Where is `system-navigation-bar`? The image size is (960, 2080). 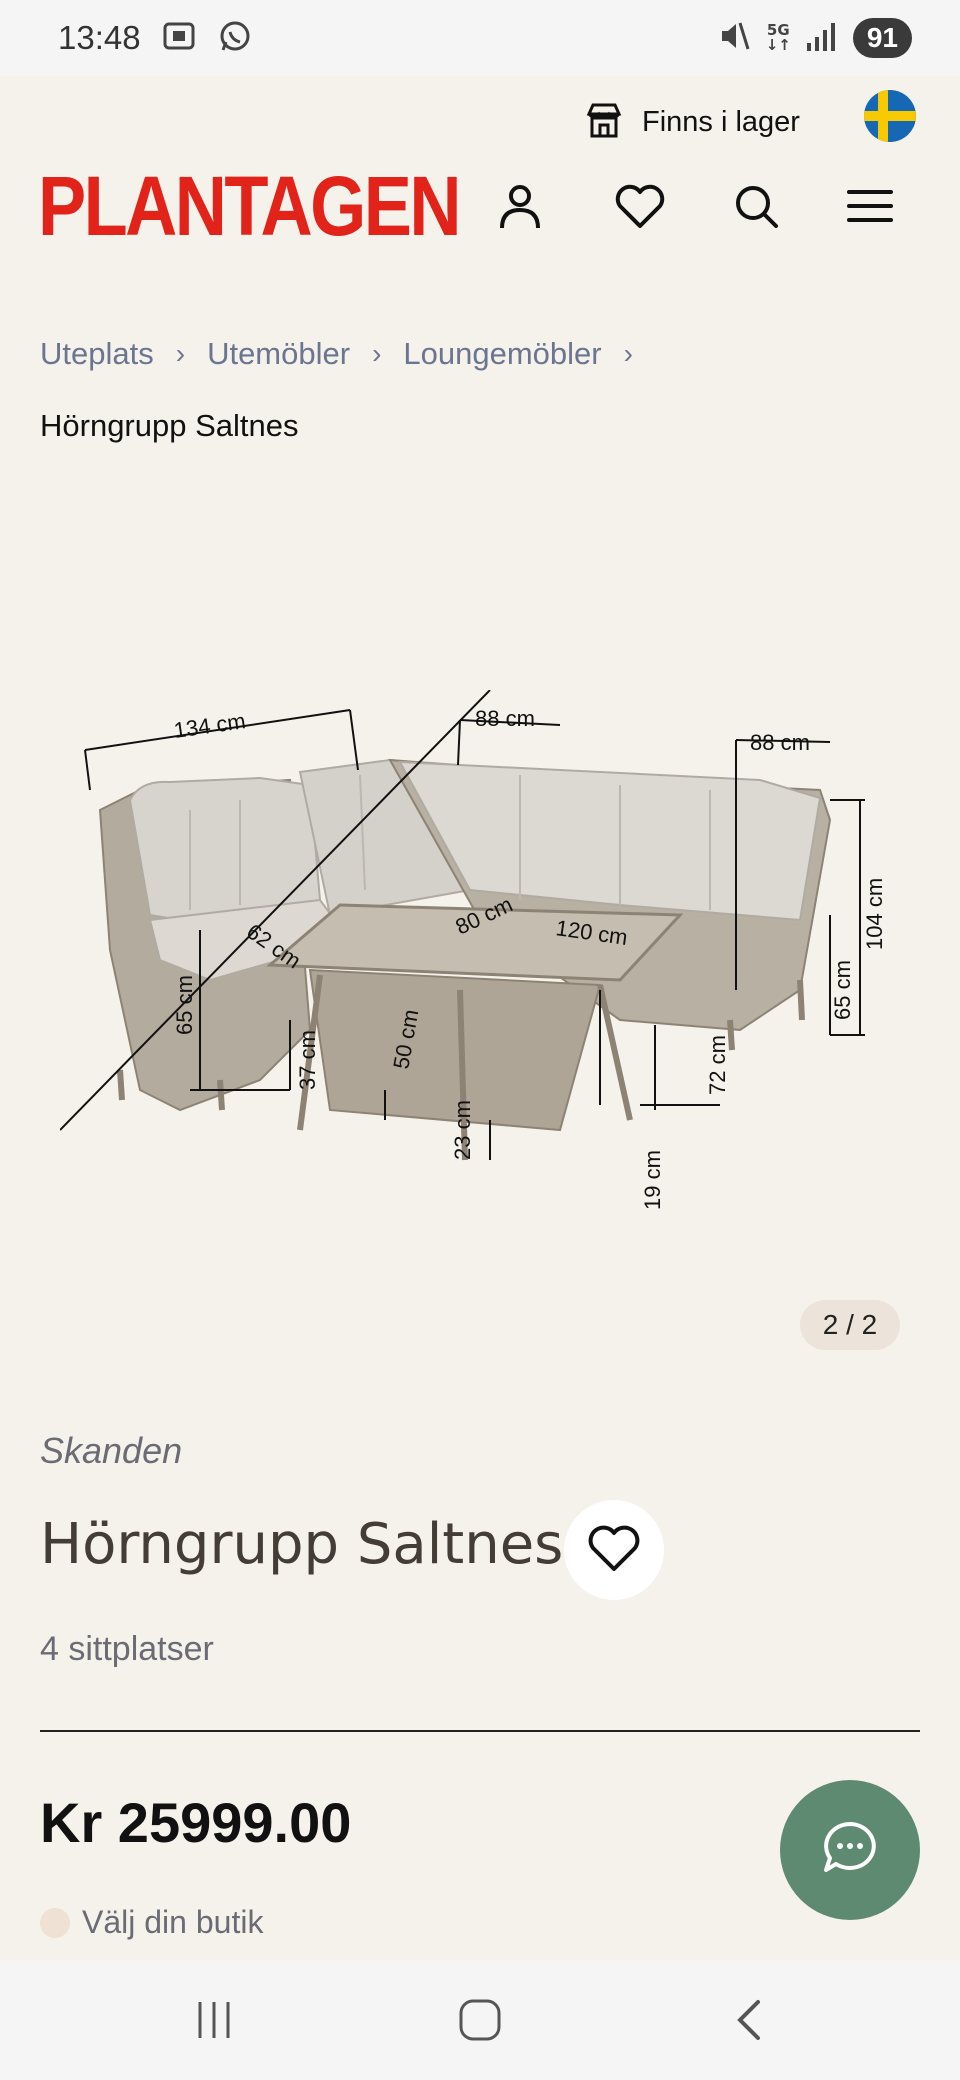
system-navigation-bar is located at coordinates (480, 2020).